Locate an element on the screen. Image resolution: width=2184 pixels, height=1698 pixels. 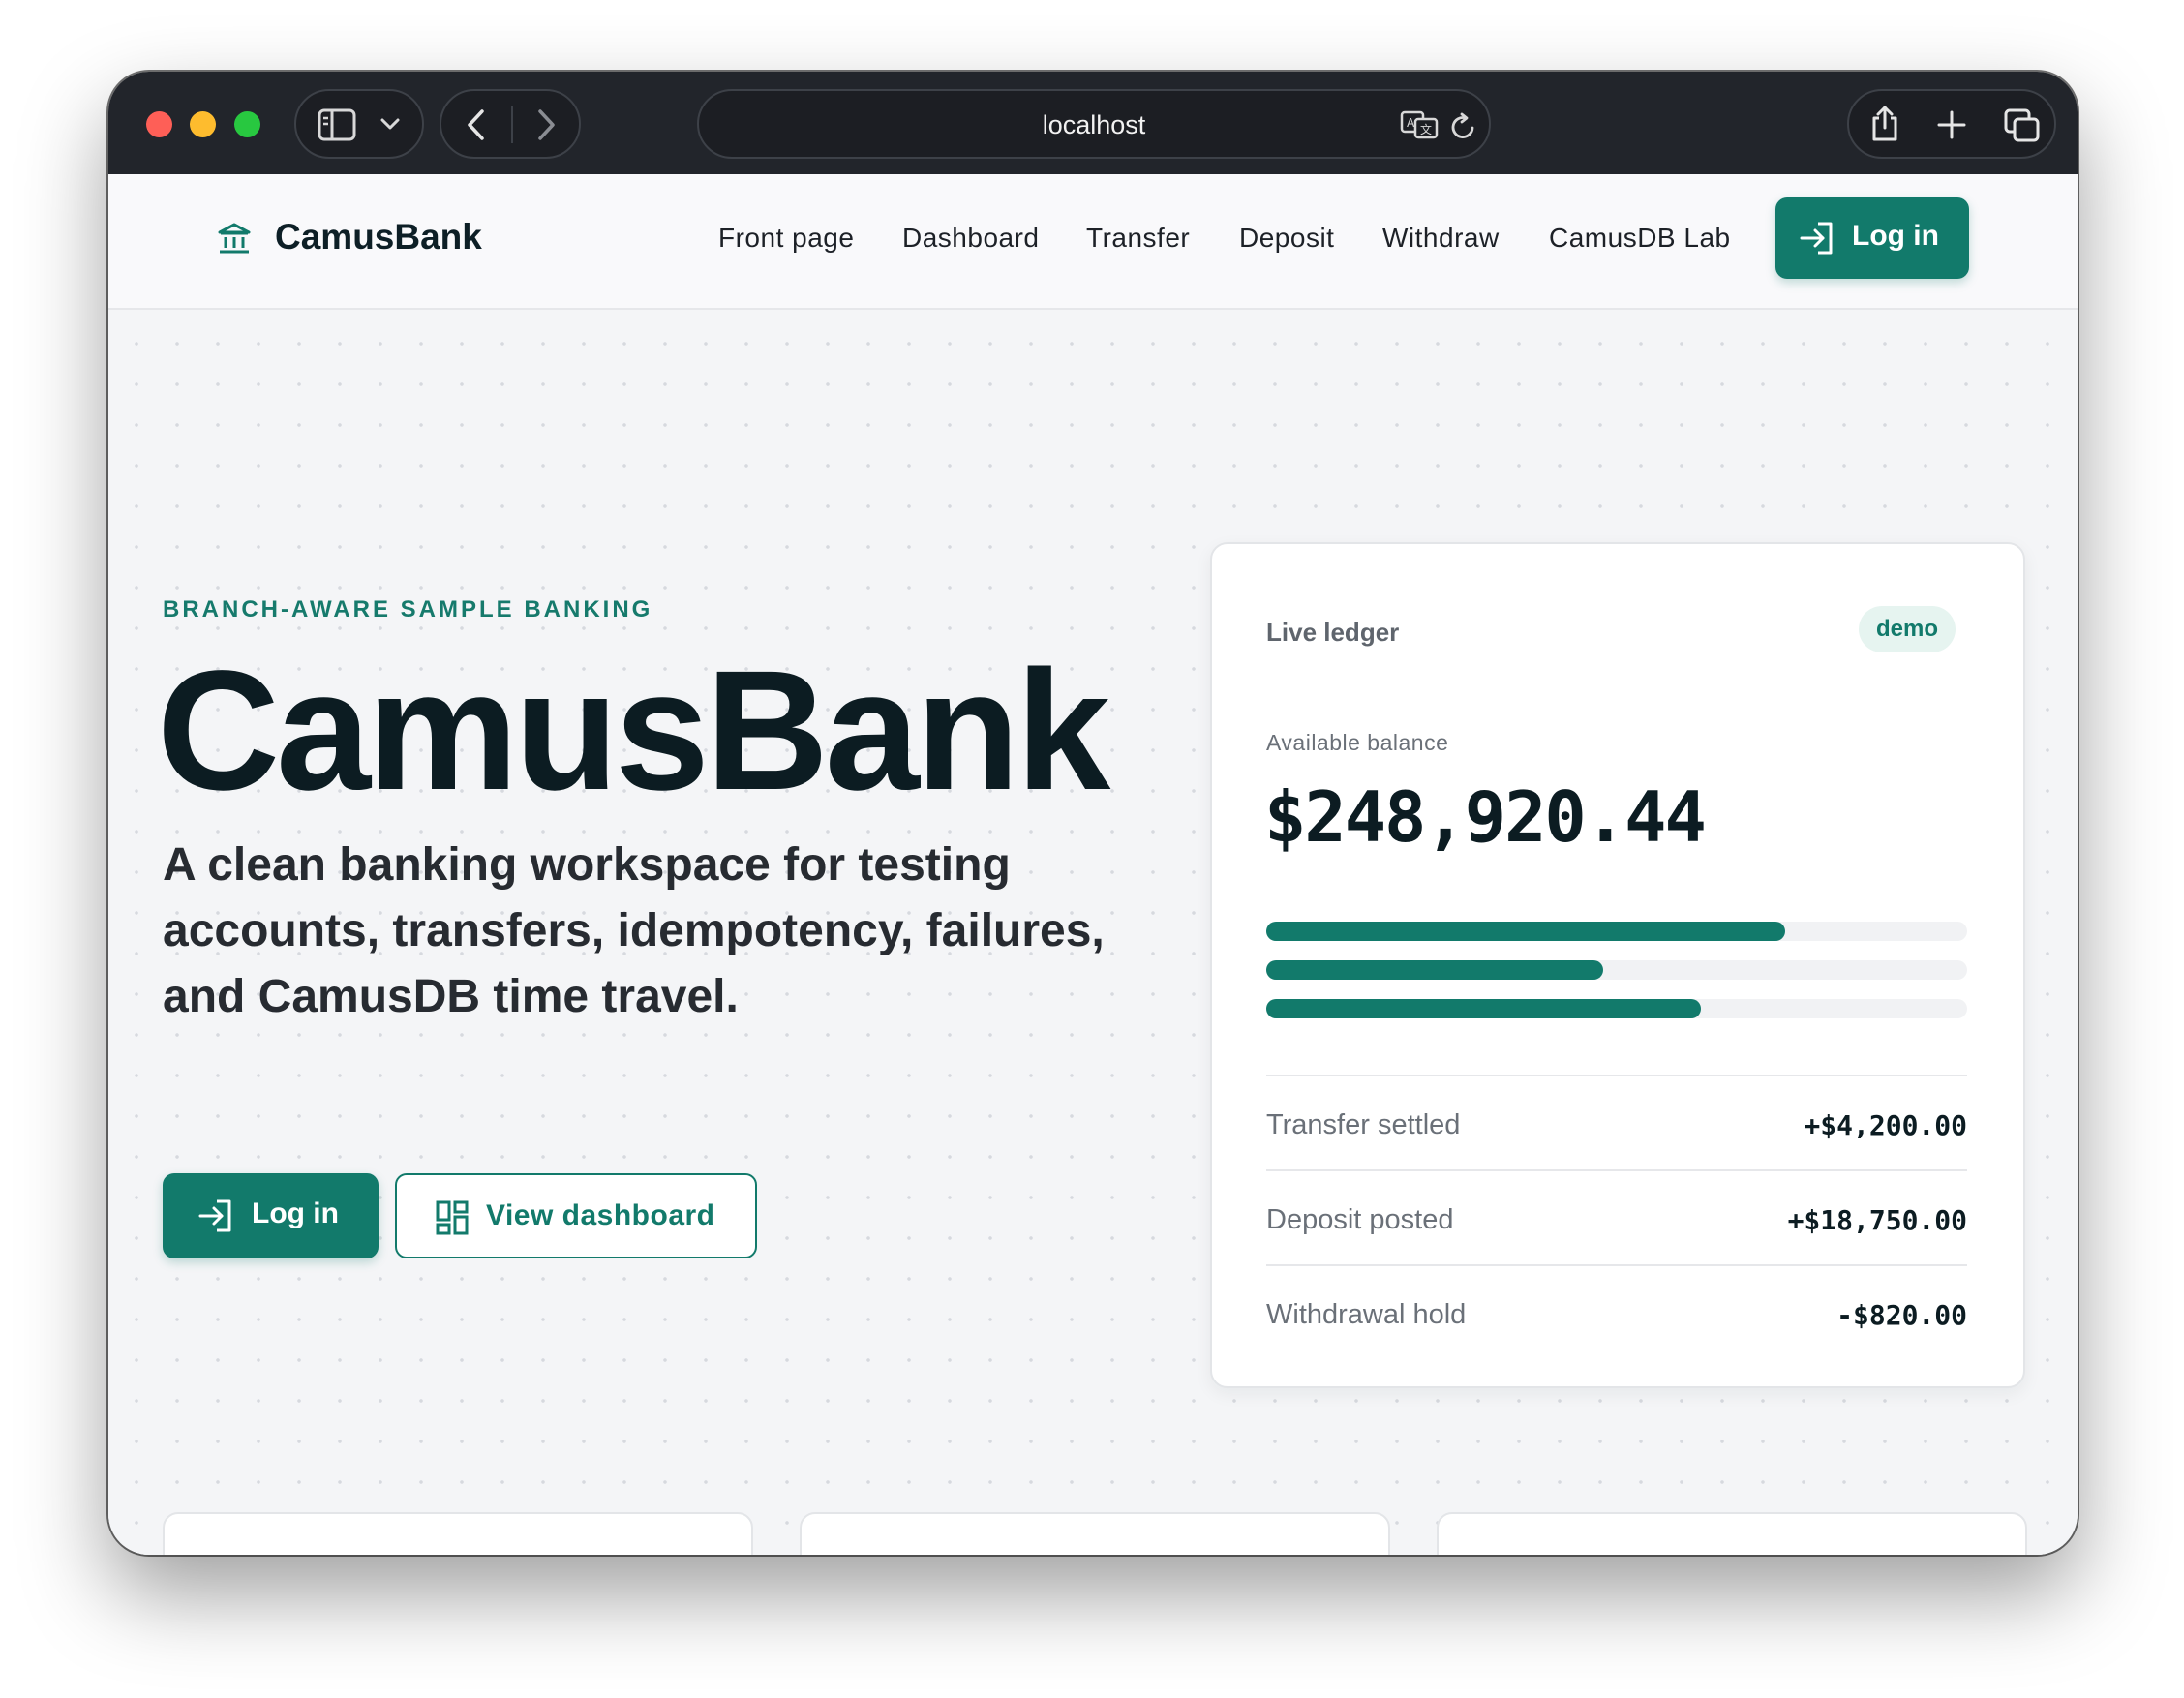
nav-link-dashboard: Dashboard is located at coordinates (971, 239).